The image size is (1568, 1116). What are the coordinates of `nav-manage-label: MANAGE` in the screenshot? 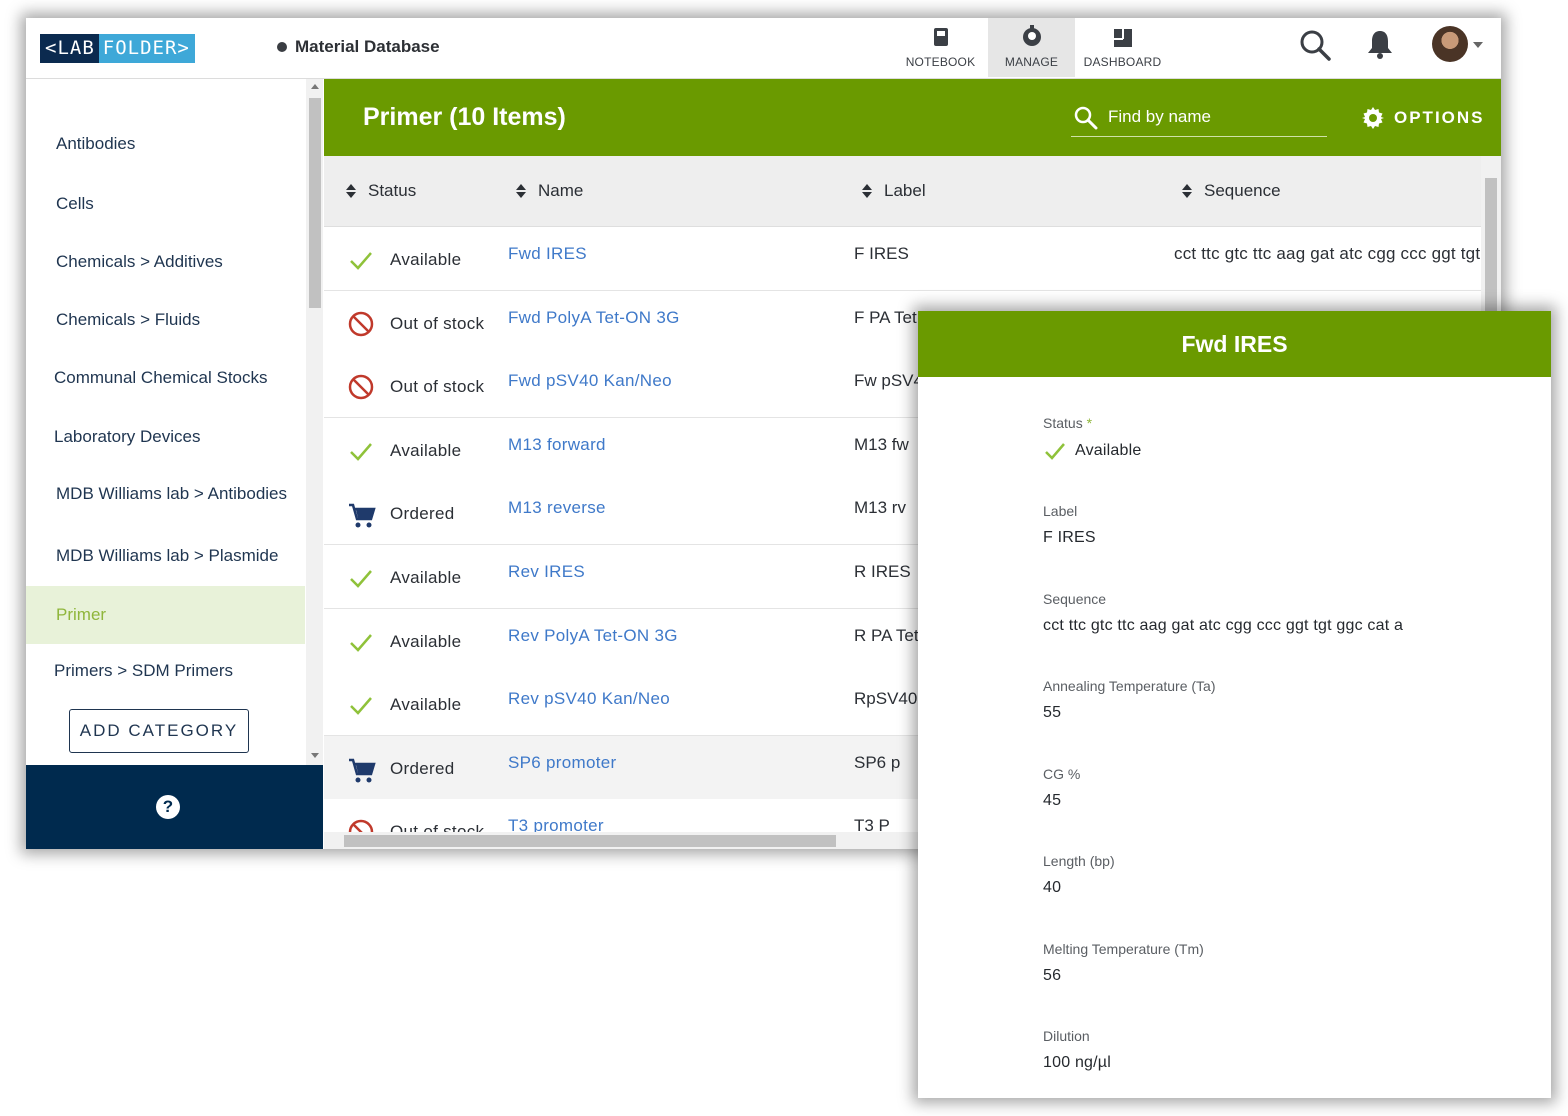 It's located at (1031, 62).